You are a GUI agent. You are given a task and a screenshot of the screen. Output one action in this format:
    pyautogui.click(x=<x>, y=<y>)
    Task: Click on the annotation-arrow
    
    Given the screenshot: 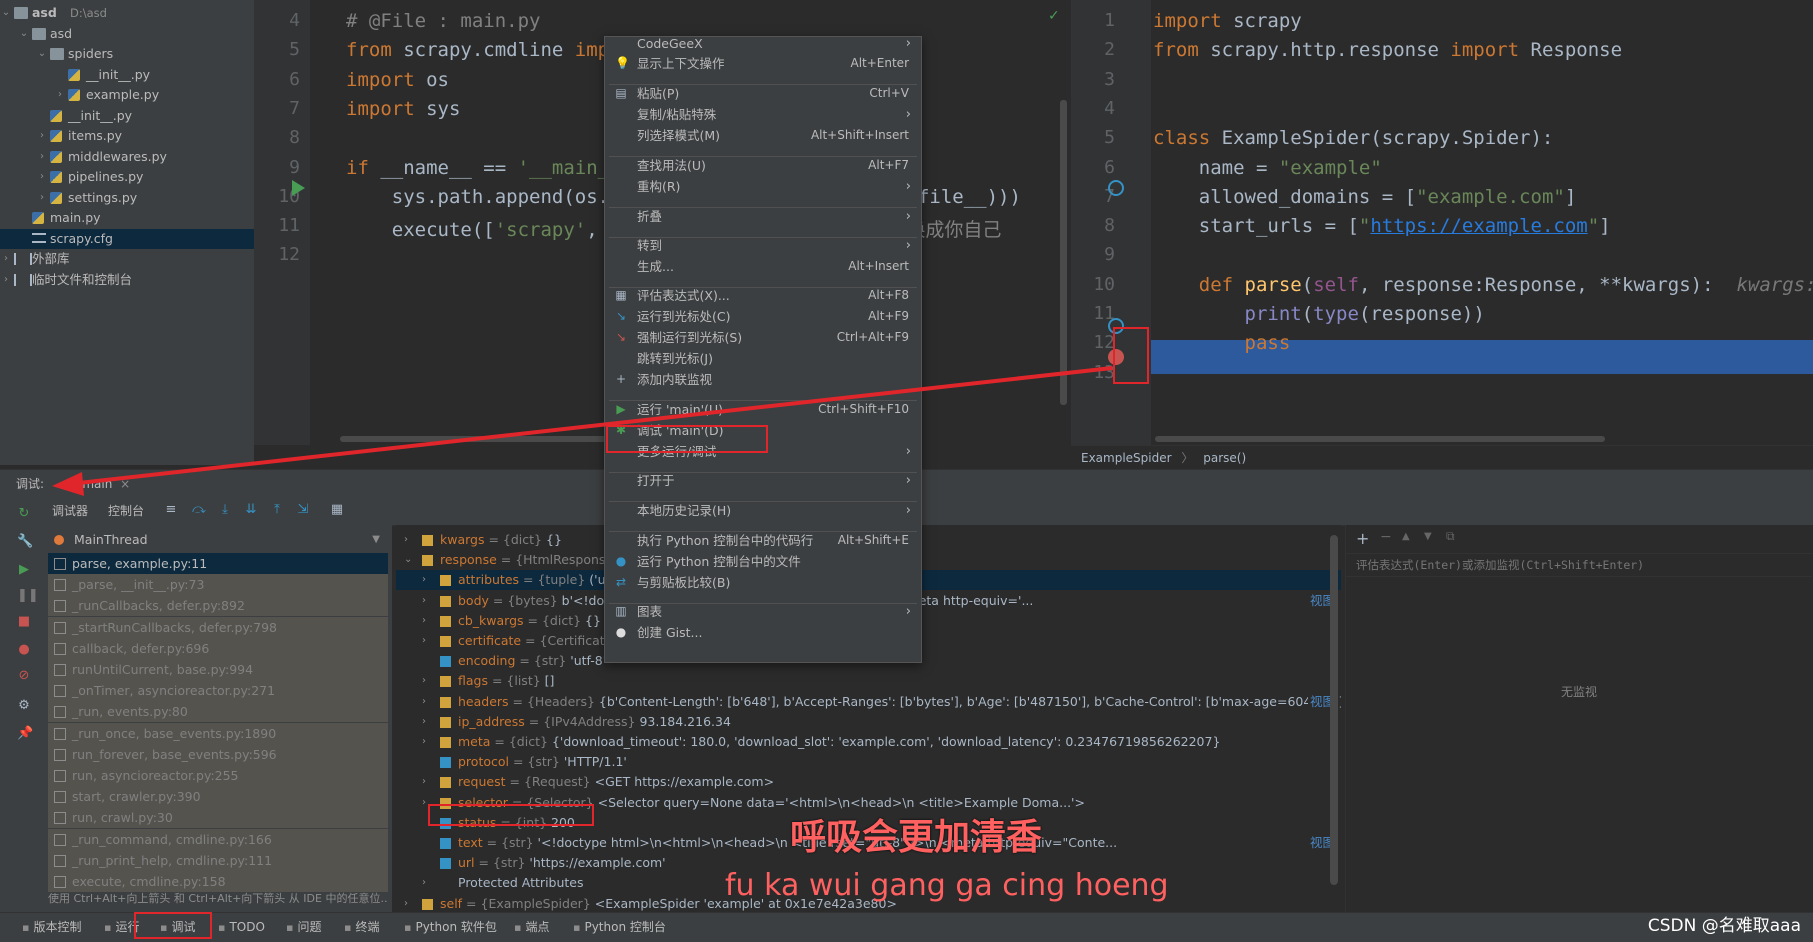 What is the action you would take?
    pyautogui.click(x=582, y=431)
    